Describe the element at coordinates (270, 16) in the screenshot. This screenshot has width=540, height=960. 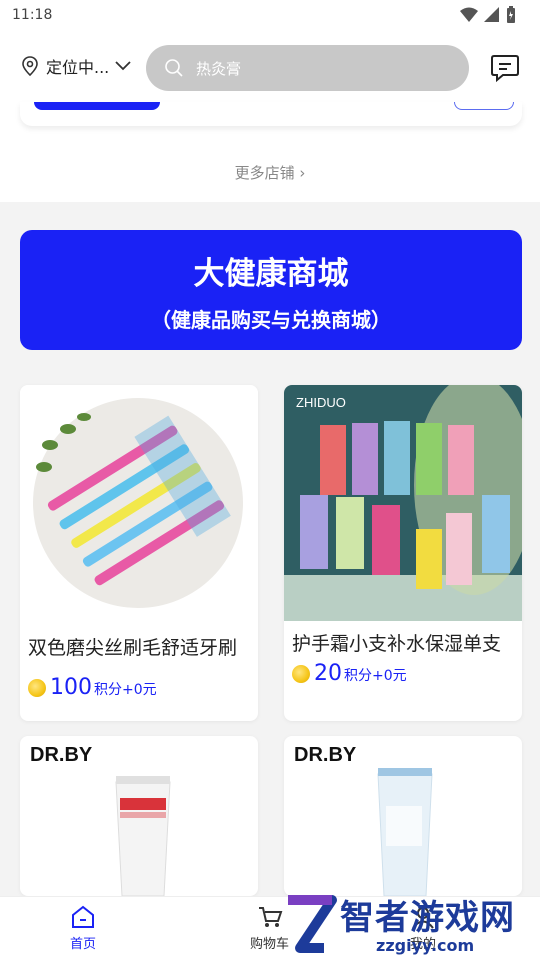
I see `status-bar: 11:18` at that location.